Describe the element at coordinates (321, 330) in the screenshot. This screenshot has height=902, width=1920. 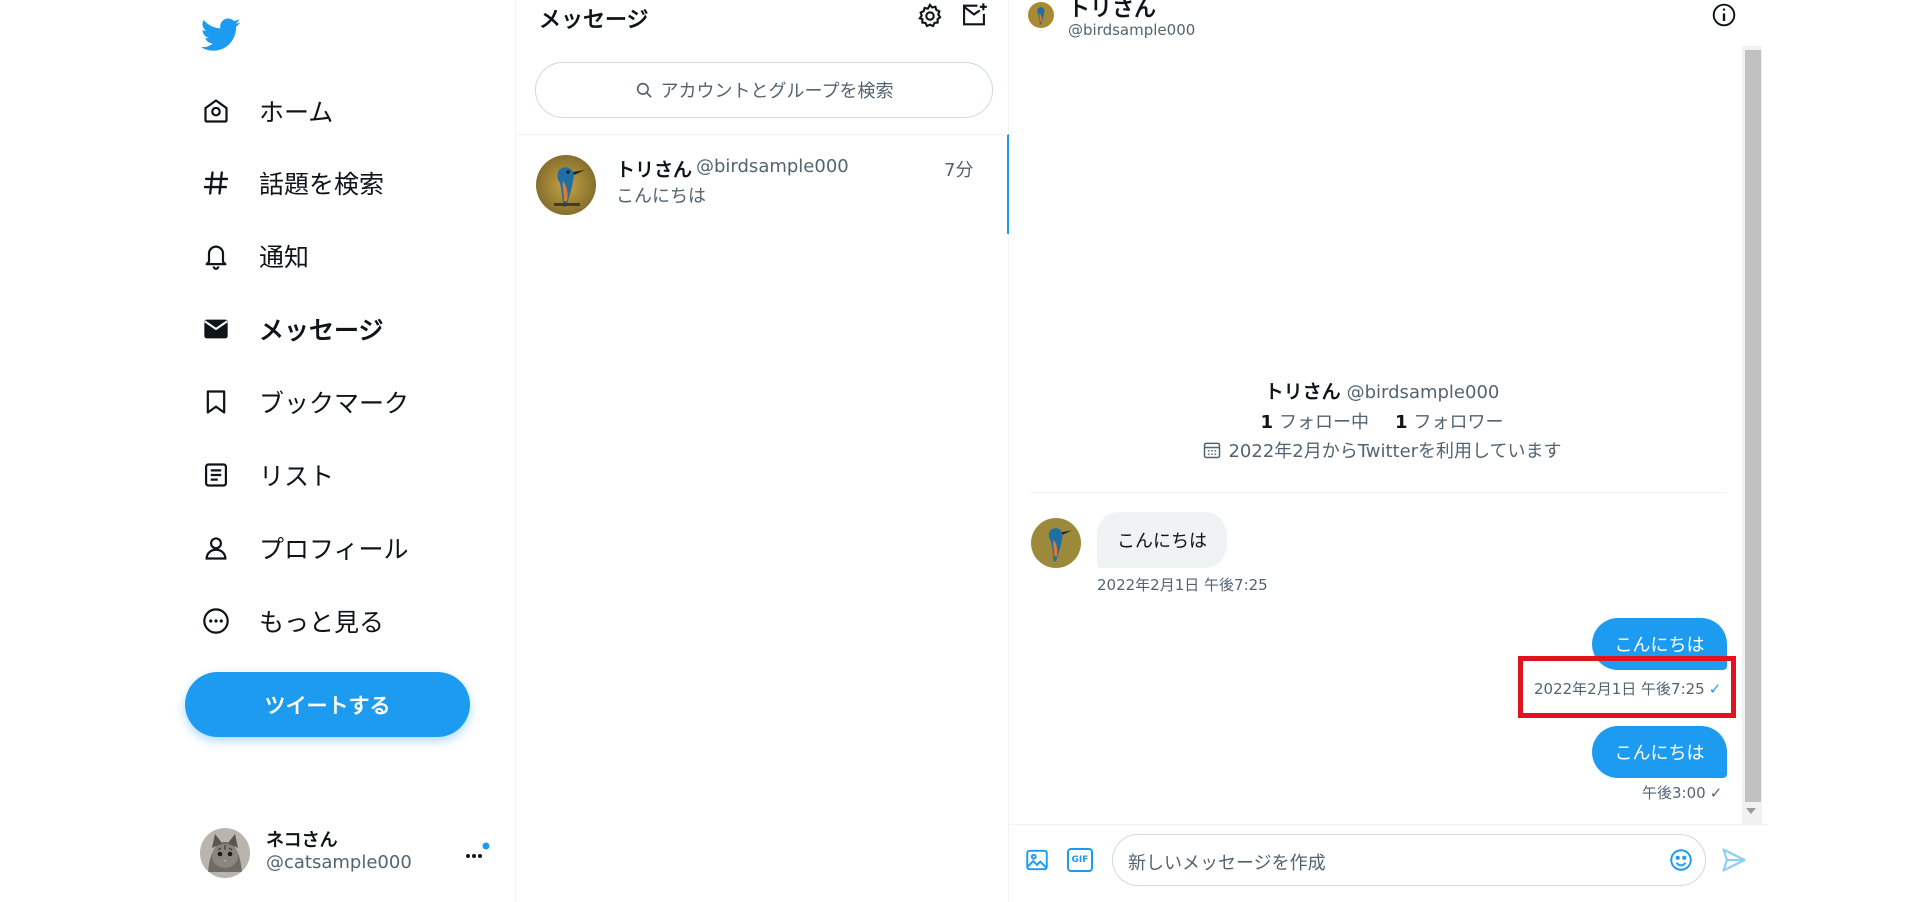
I see `nav-item-label: メッセージ` at that location.